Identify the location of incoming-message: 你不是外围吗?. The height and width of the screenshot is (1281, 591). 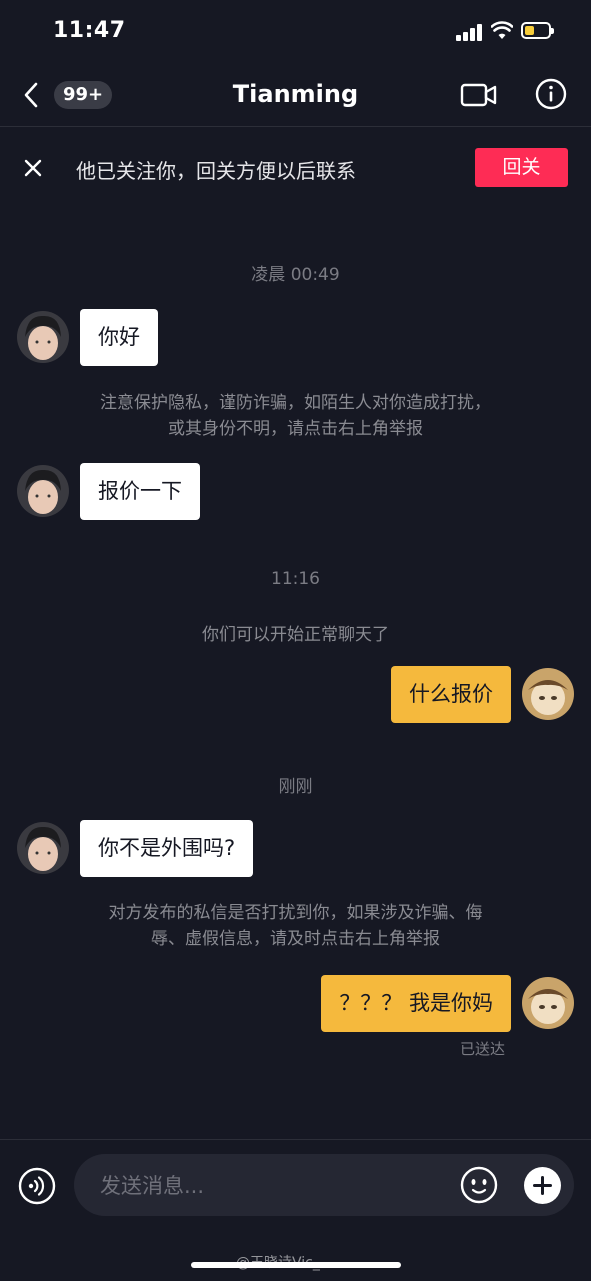
(167, 848).